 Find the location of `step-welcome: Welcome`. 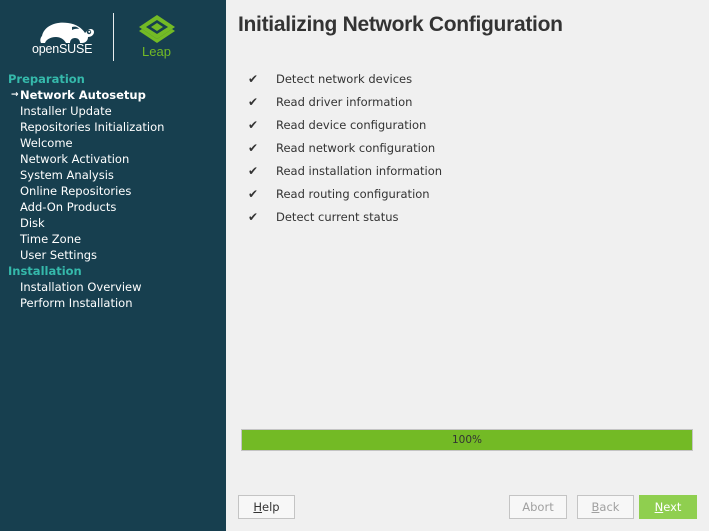

step-welcome: Welcome is located at coordinates (46, 143).